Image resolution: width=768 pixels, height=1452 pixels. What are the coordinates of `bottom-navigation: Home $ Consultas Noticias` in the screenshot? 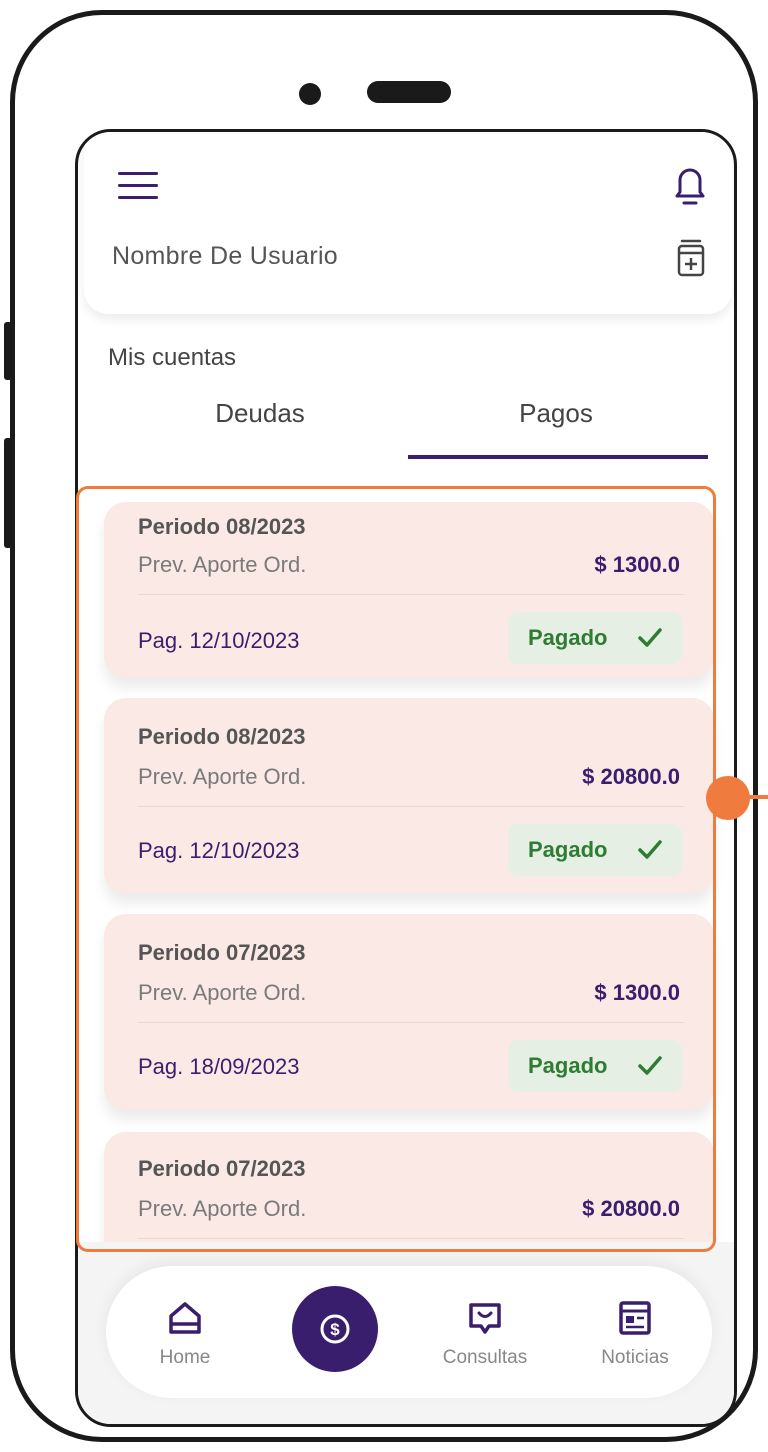 It's located at (409, 1332).